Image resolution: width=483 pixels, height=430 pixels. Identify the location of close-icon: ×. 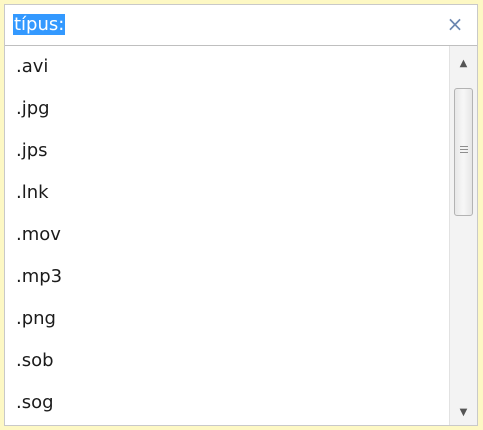
(455, 24).